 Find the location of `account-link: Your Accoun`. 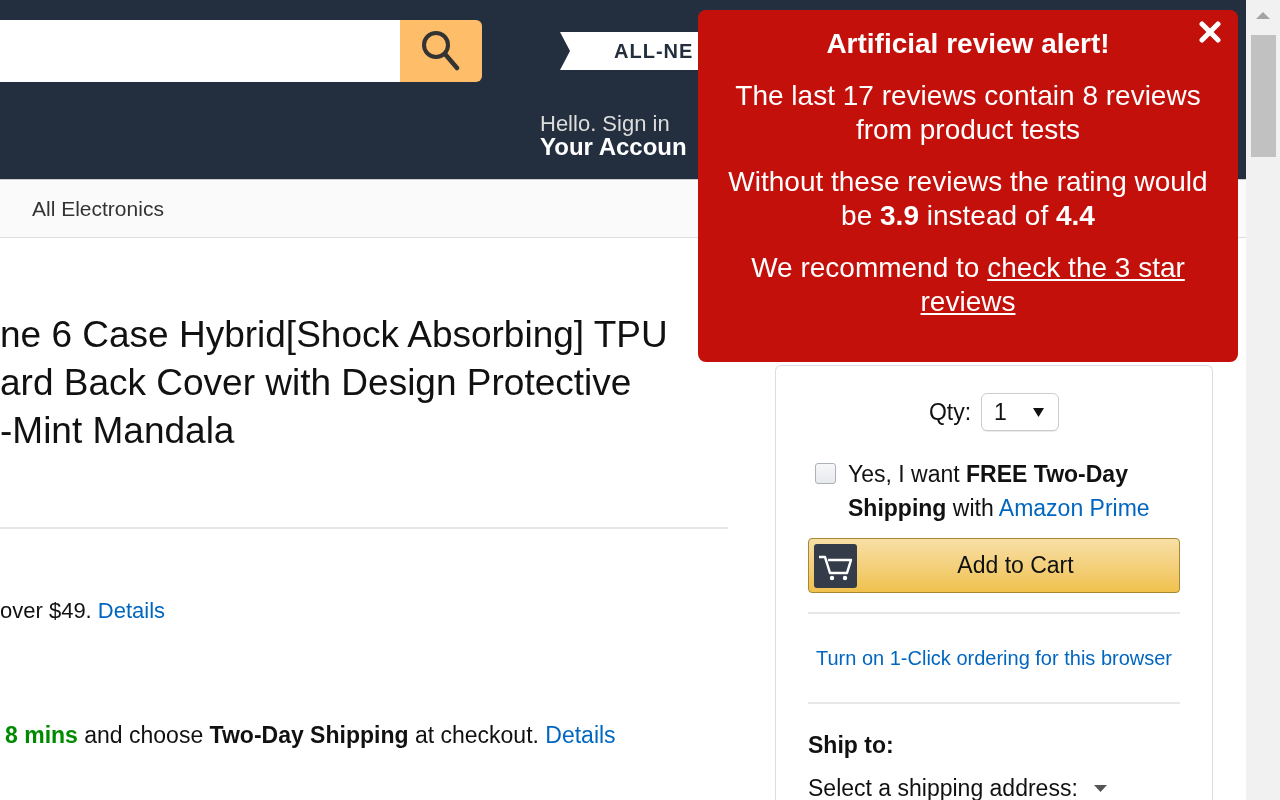

account-link: Your Accoun is located at coordinates (613, 147).